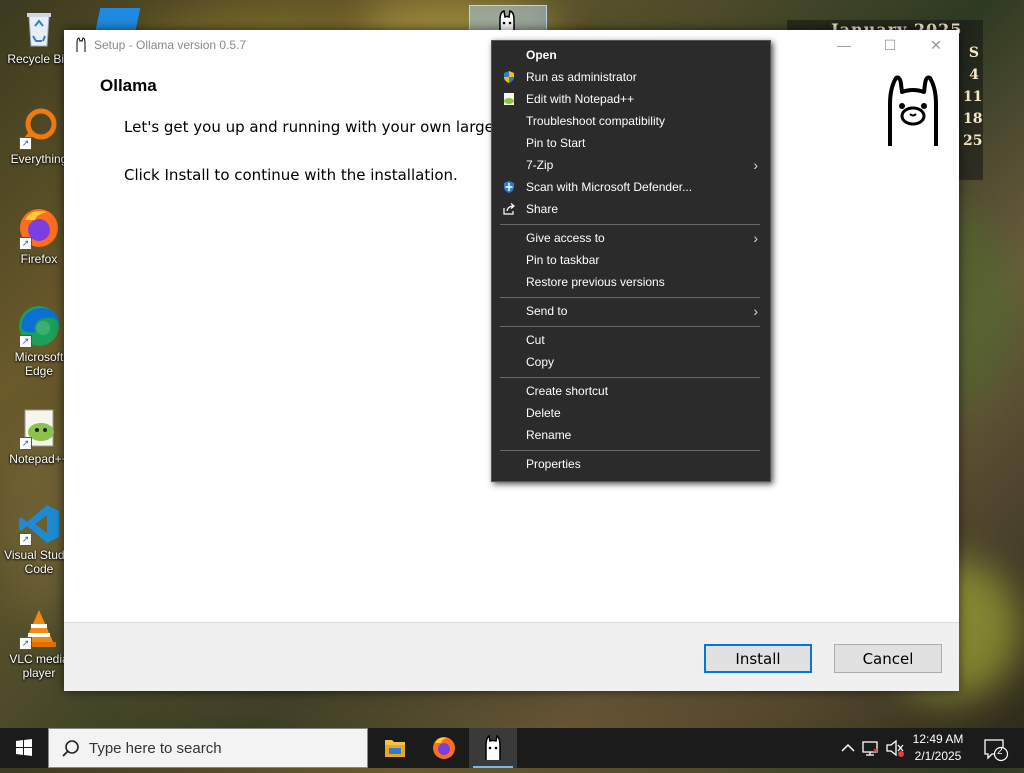  Describe the element at coordinates (631, 238) in the screenshot. I see `menu-item-give-access: Give access to ›` at that location.